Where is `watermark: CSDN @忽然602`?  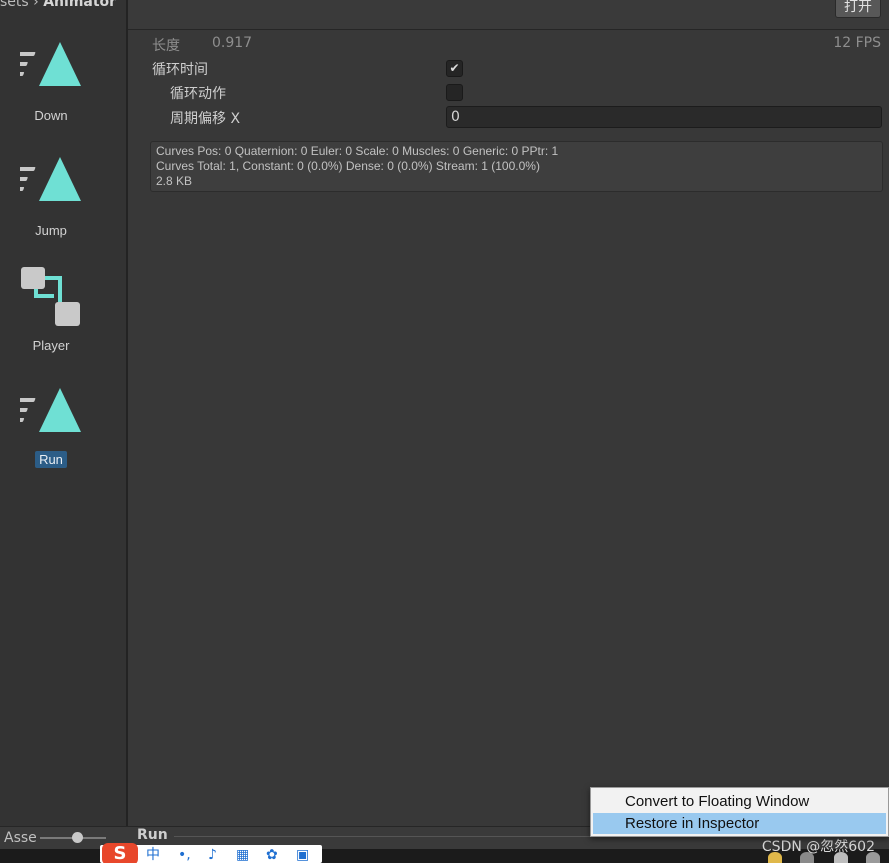
watermark: CSDN @忽然602 is located at coordinates (818, 847).